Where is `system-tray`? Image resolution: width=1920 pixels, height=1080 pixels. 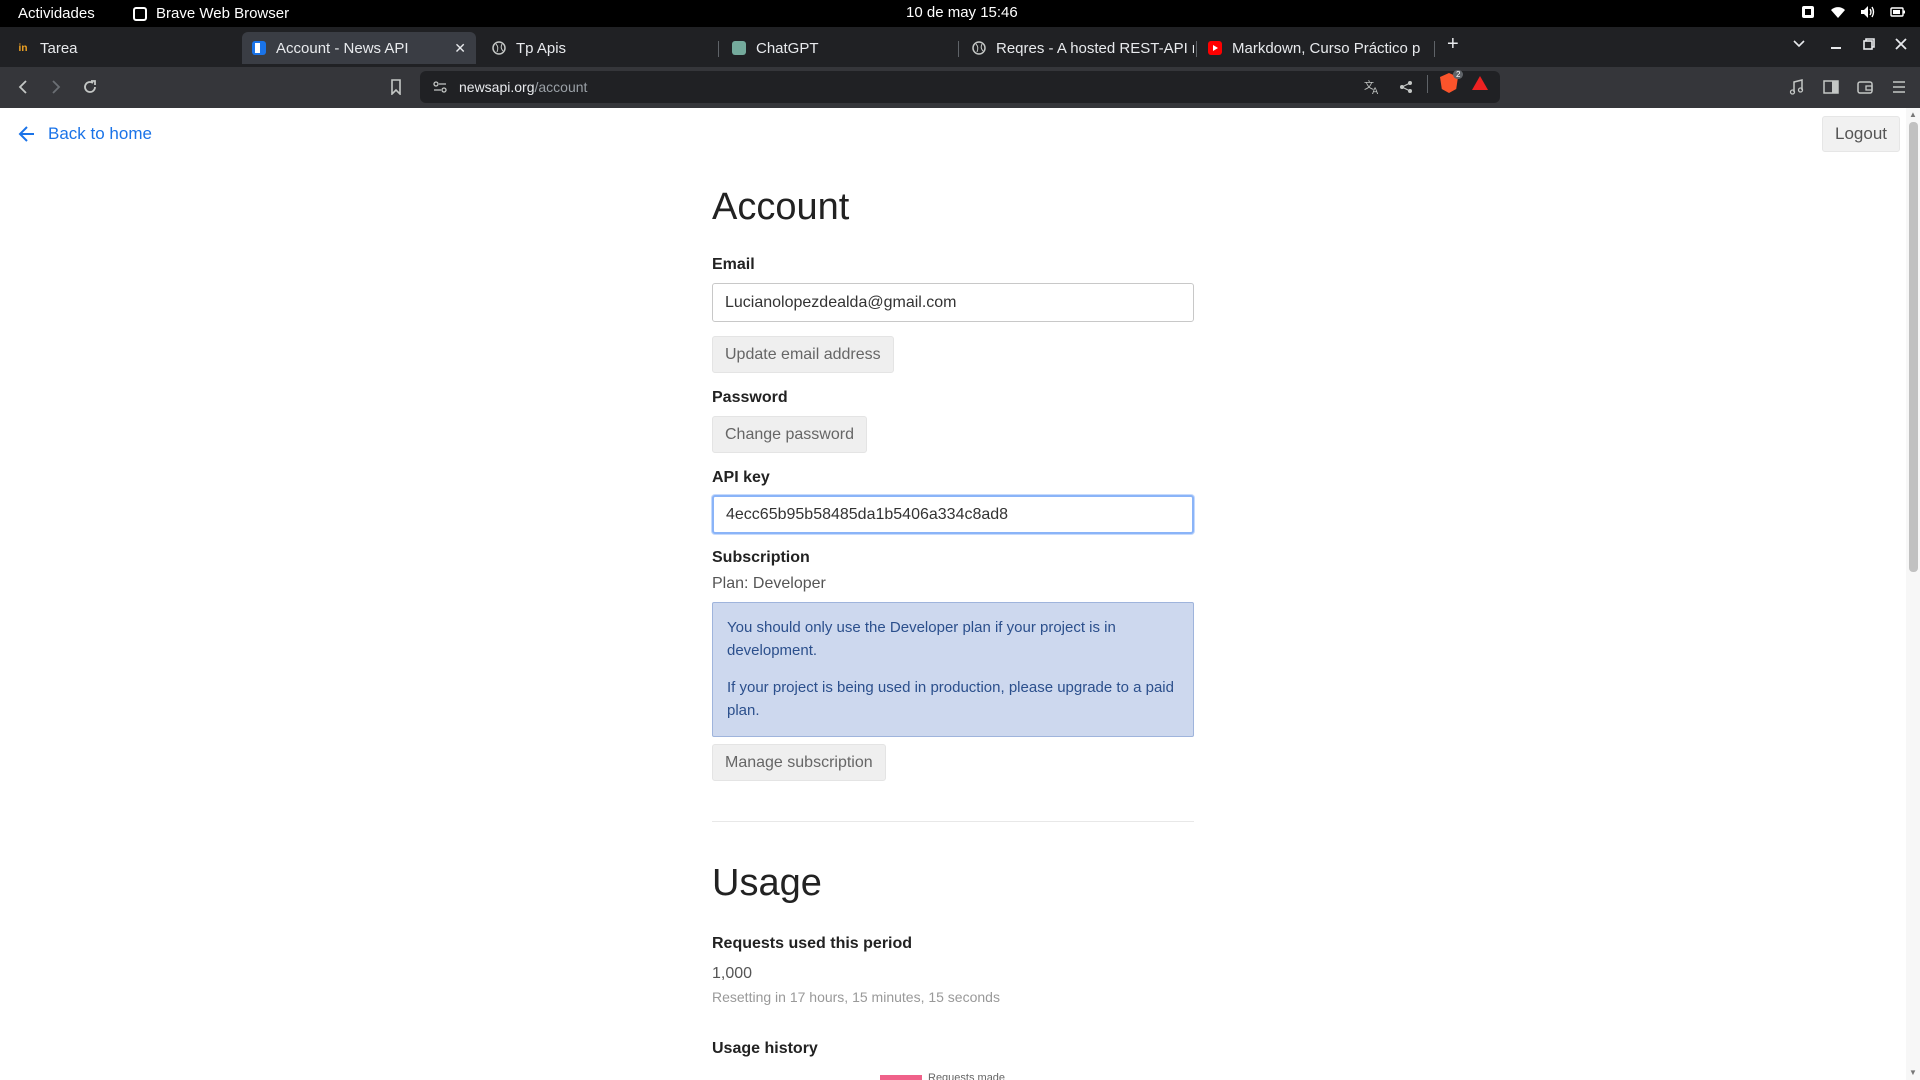
system-tray is located at coordinates (1853, 12).